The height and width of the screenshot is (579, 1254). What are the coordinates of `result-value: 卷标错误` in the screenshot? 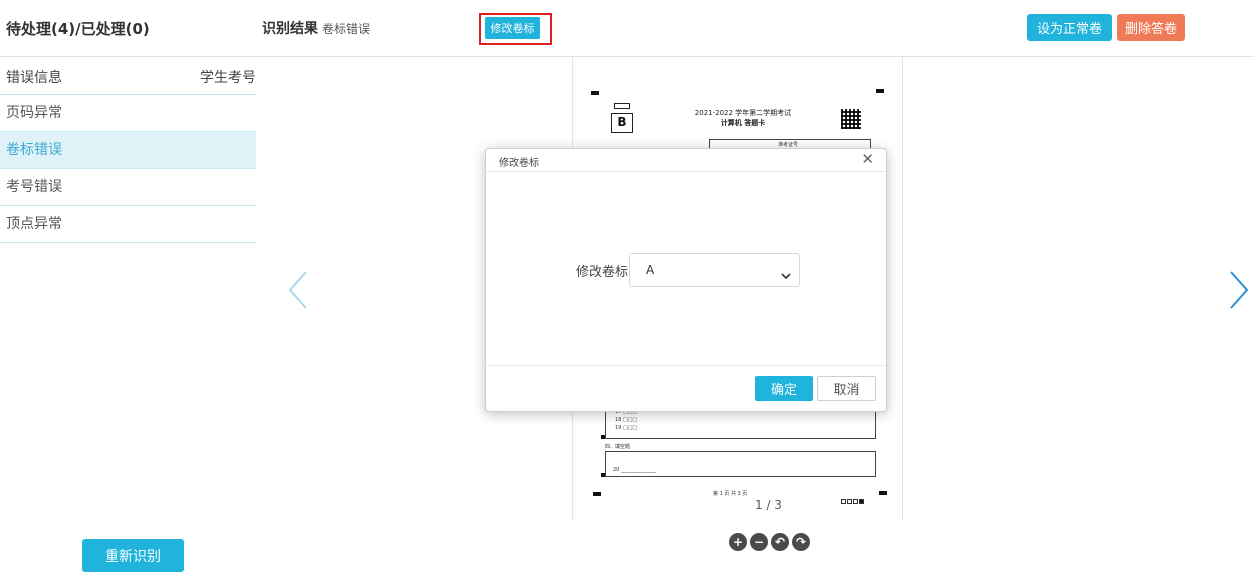 It's located at (346, 29).